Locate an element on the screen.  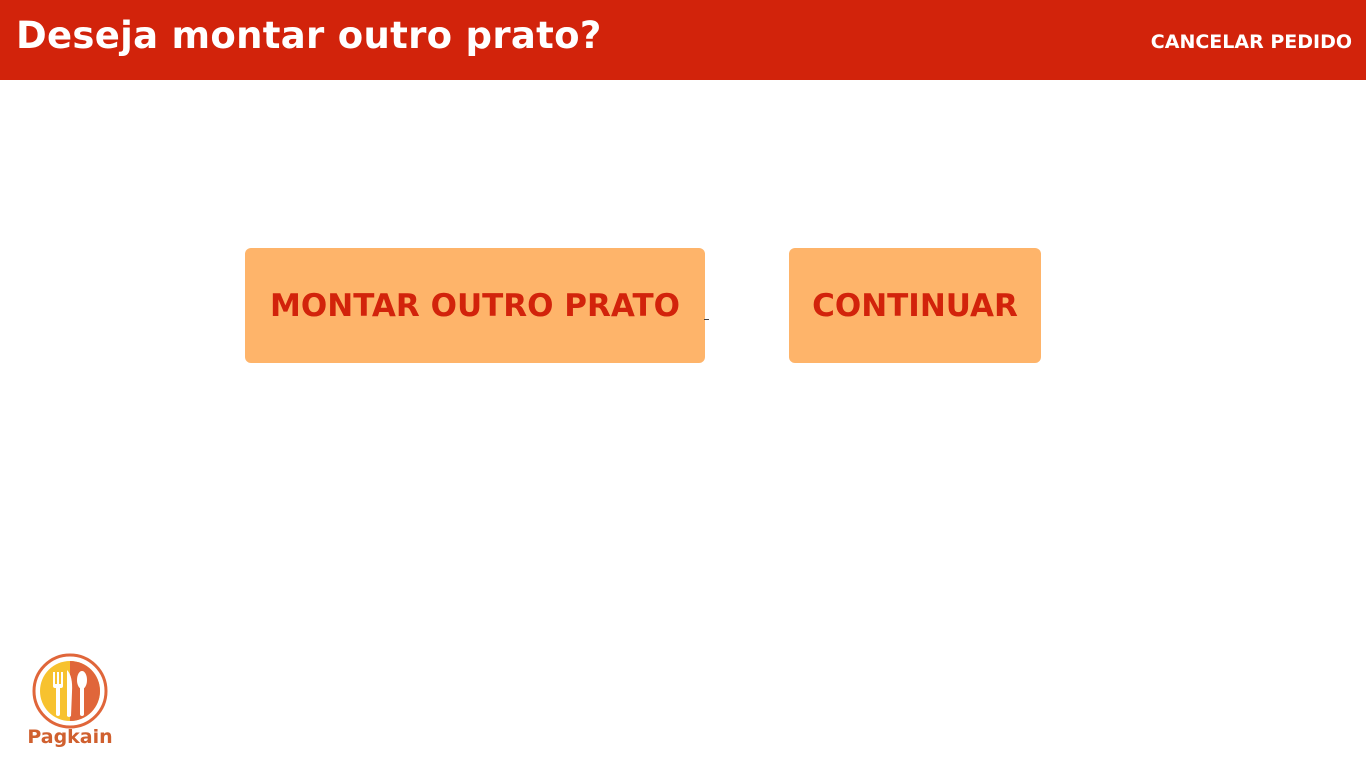
brand-name: Pagkain is located at coordinates (70, 737).